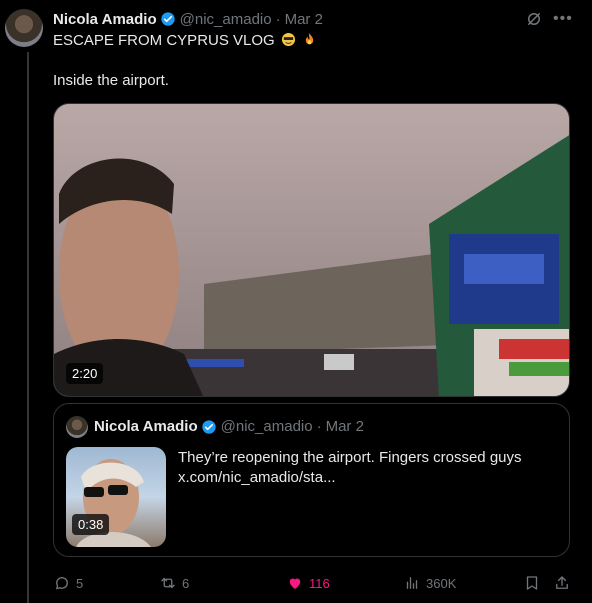 This screenshot has height=603, width=592. I want to click on reply-button: 5, so click(68, 583).